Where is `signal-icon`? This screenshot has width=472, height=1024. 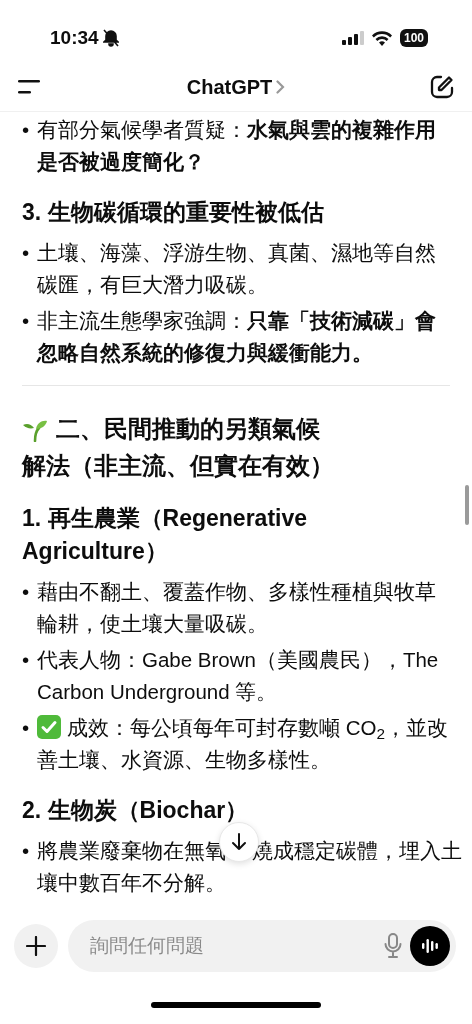
signal-icon is located at coordinates (352, 38).